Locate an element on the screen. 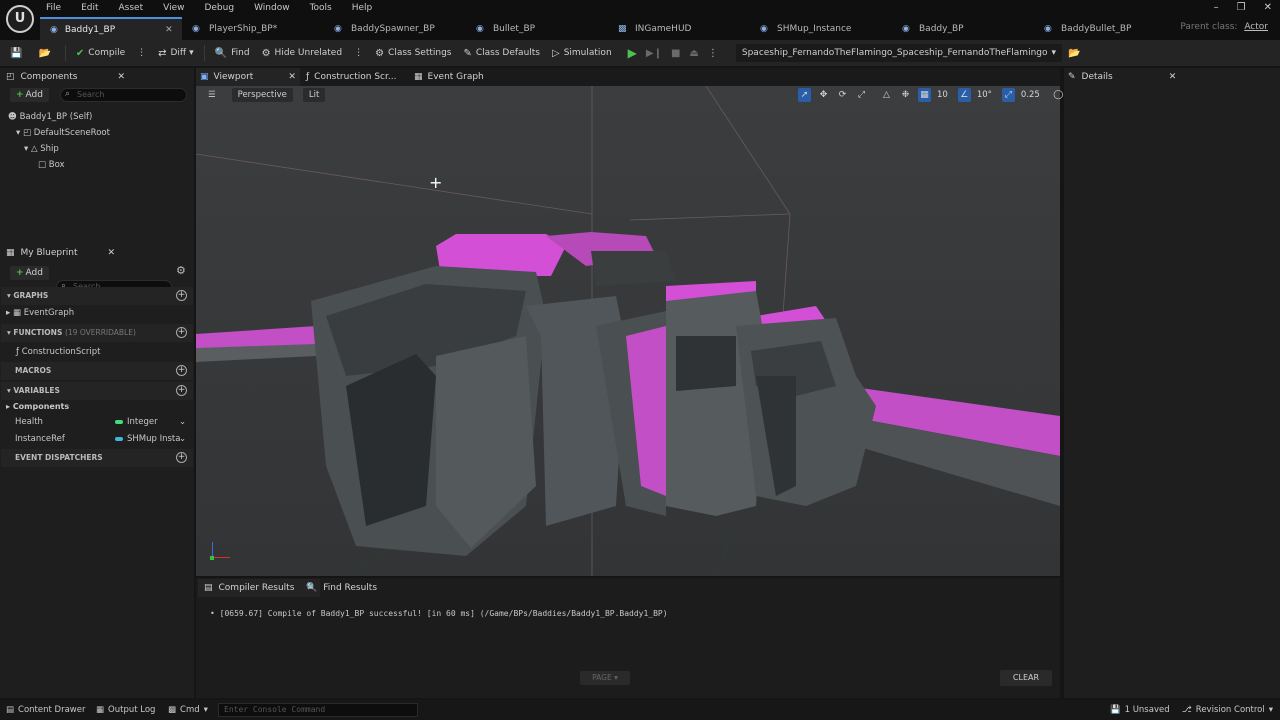 This screenshot has height=720, width=1280. output-log-button: ▦ Output Log is located at coordinates (125, 710).